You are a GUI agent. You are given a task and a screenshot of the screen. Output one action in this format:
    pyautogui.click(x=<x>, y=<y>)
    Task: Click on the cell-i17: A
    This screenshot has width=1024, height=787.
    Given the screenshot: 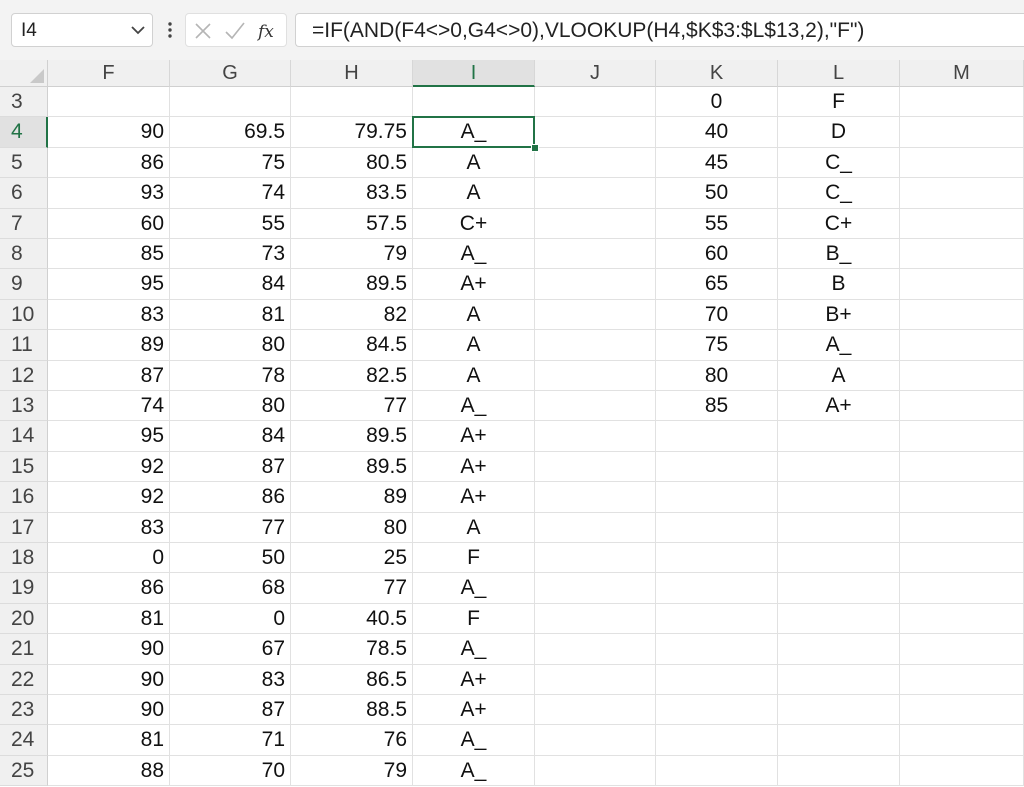 What is the action you would take?
    pyautogui.click(x=474, y=527)
    